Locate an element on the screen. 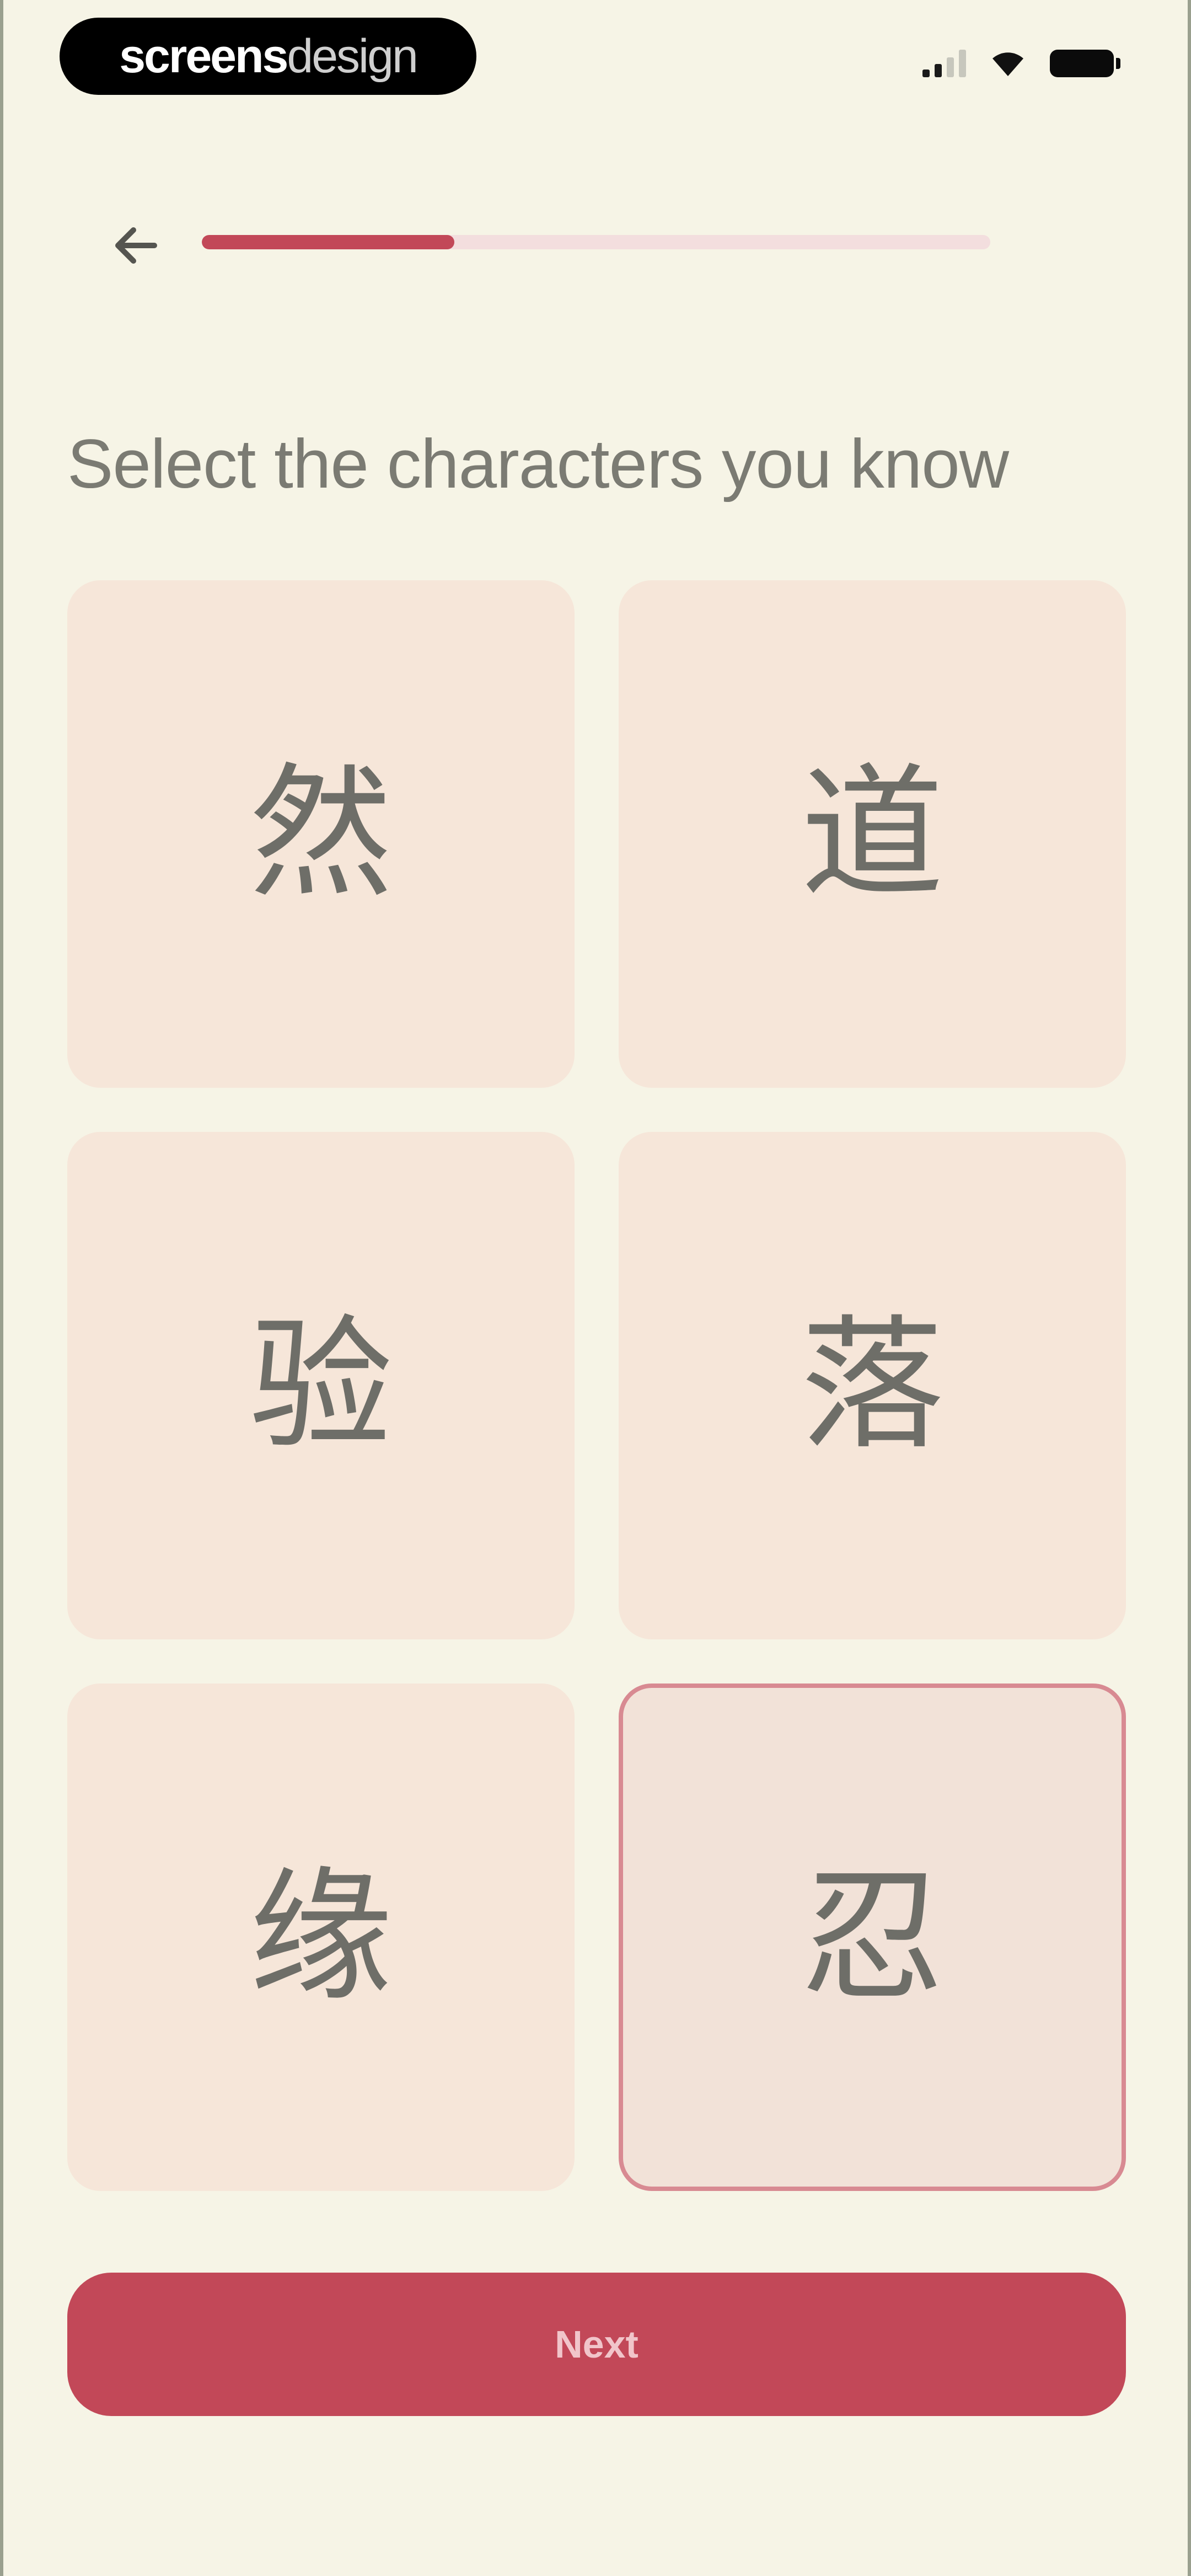 The image size is (1191, 2576). character-glyph: 缘 is located at coordinates (321, 1937).